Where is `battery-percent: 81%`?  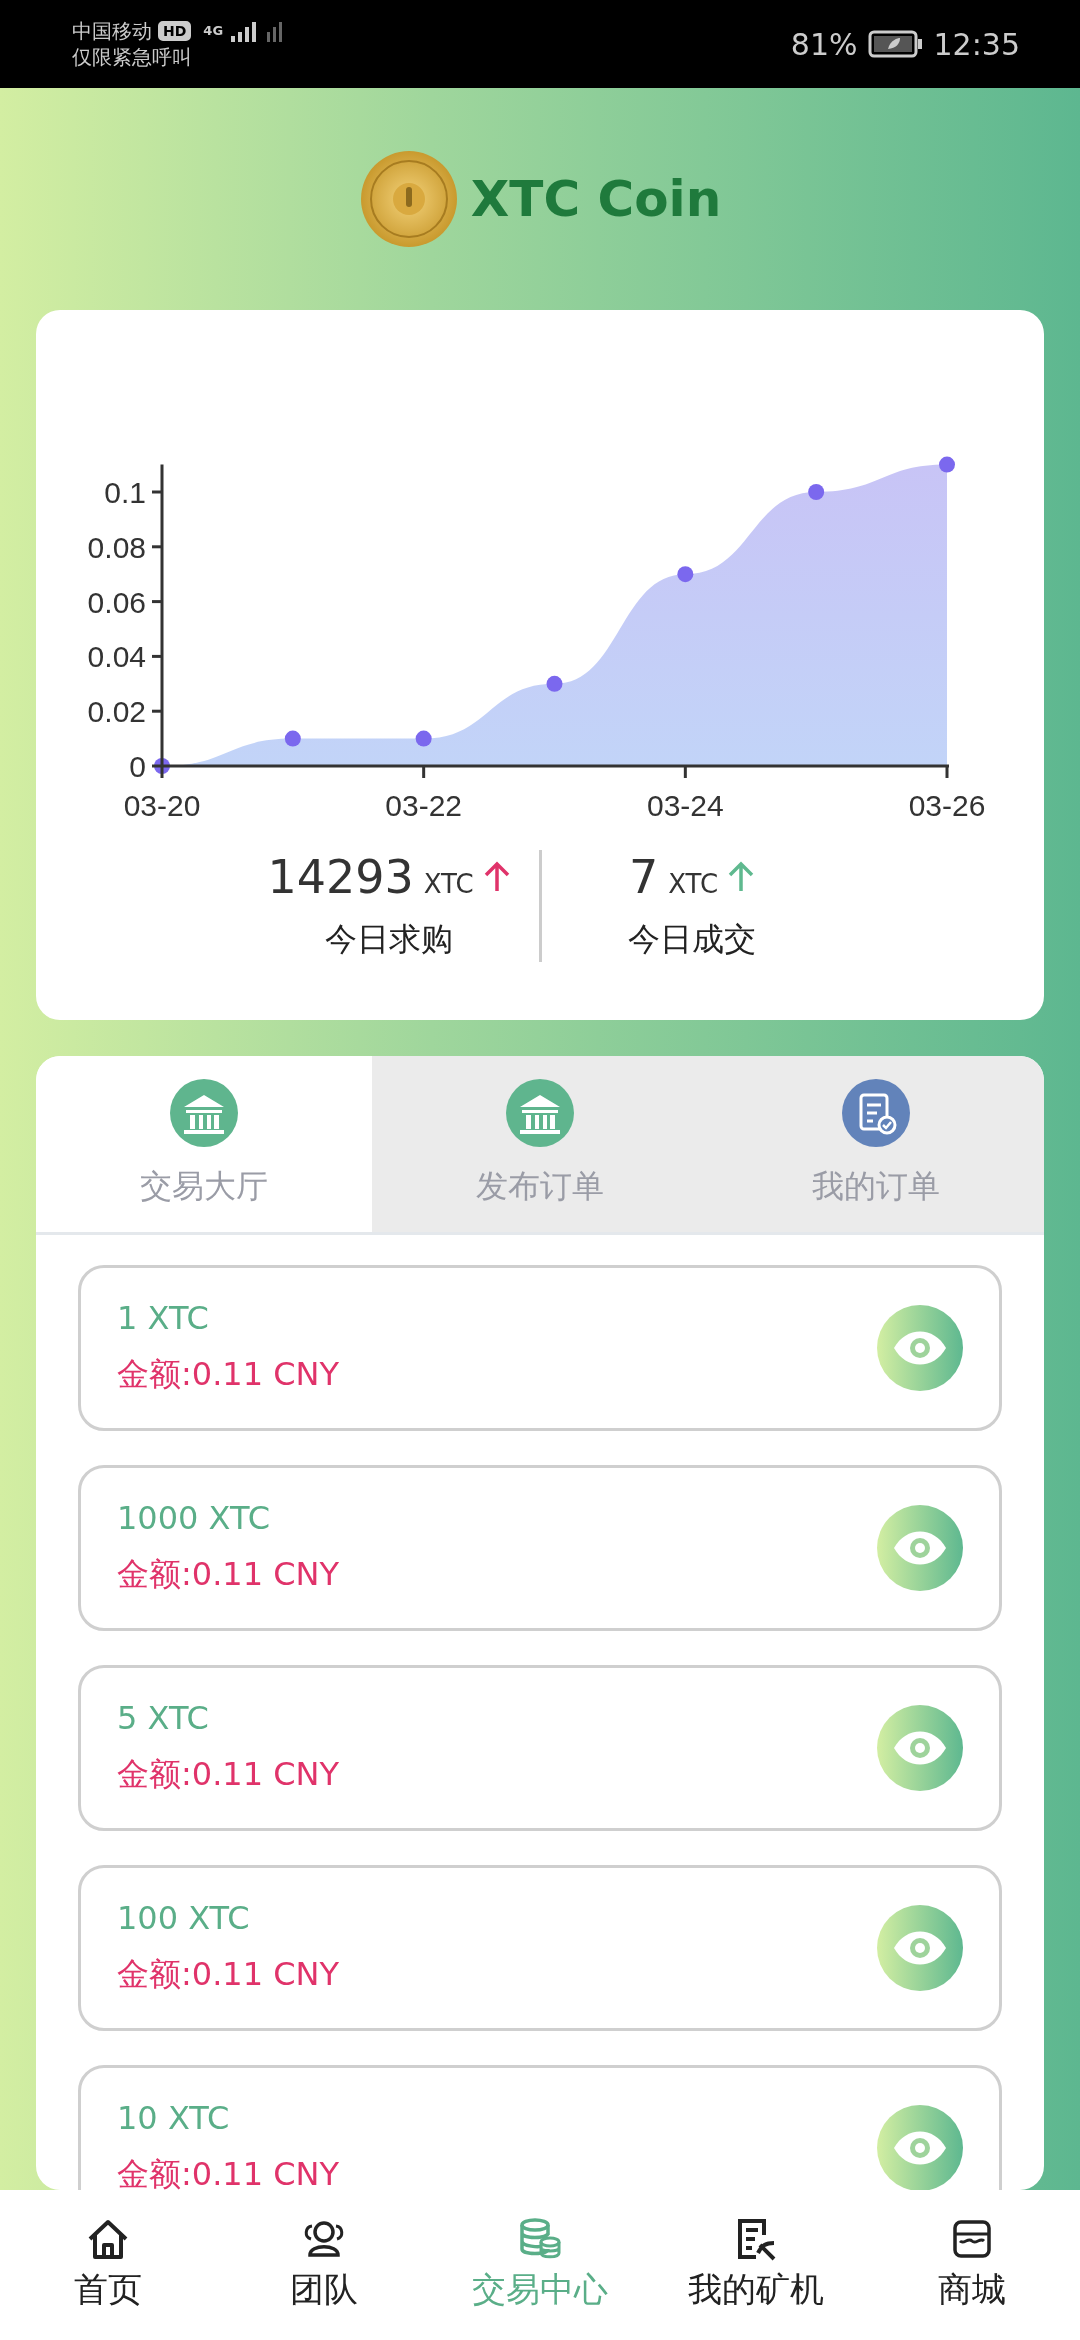 battery-percent: 81% is located at coordinates (824, 44).